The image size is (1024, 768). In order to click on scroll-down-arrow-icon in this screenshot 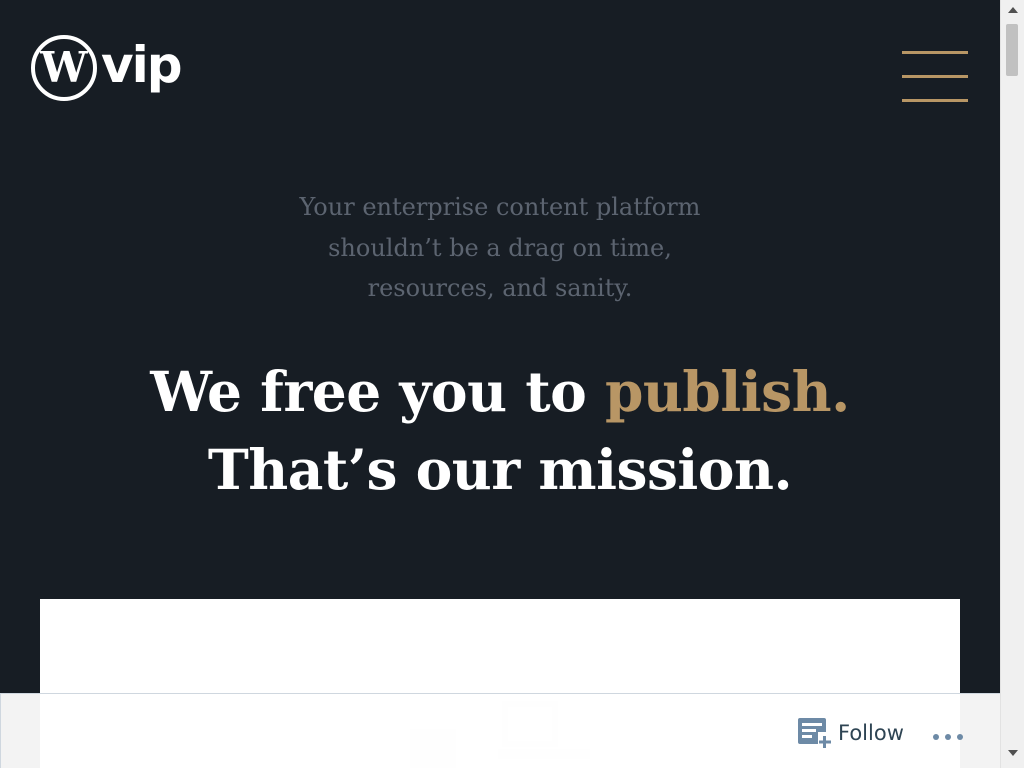, I will do `click(1013, 753)`.